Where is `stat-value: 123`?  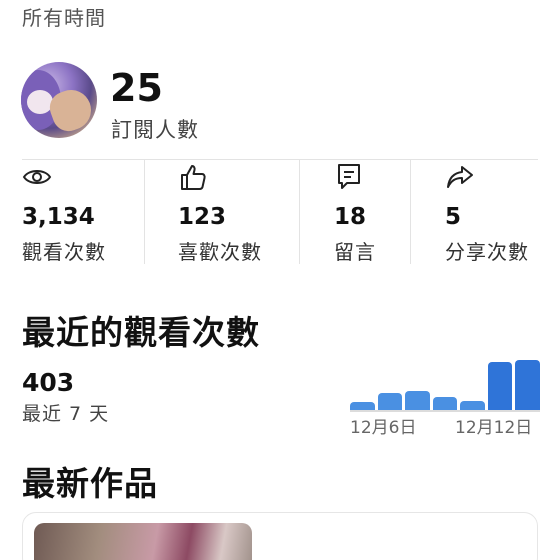 stat-value: 123 is located at coordinates (202, 217).